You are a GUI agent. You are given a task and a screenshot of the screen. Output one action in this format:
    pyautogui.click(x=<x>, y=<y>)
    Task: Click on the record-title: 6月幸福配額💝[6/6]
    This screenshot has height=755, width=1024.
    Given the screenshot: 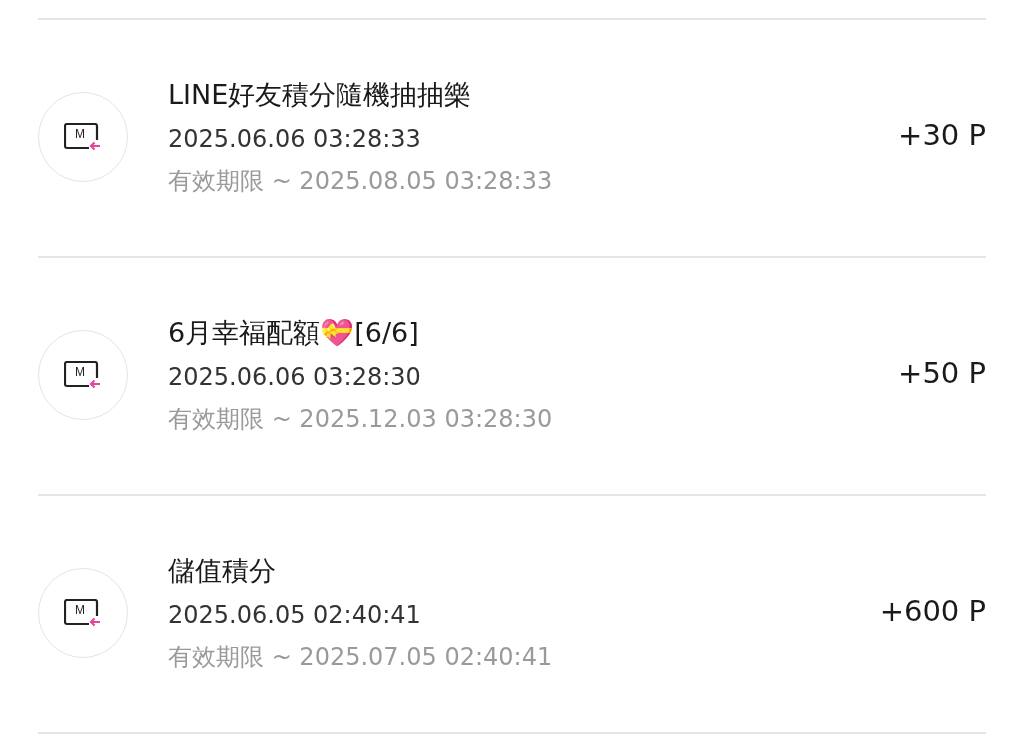 What is the action you would take?
    pyautogui.click(x=294, y=333)
    